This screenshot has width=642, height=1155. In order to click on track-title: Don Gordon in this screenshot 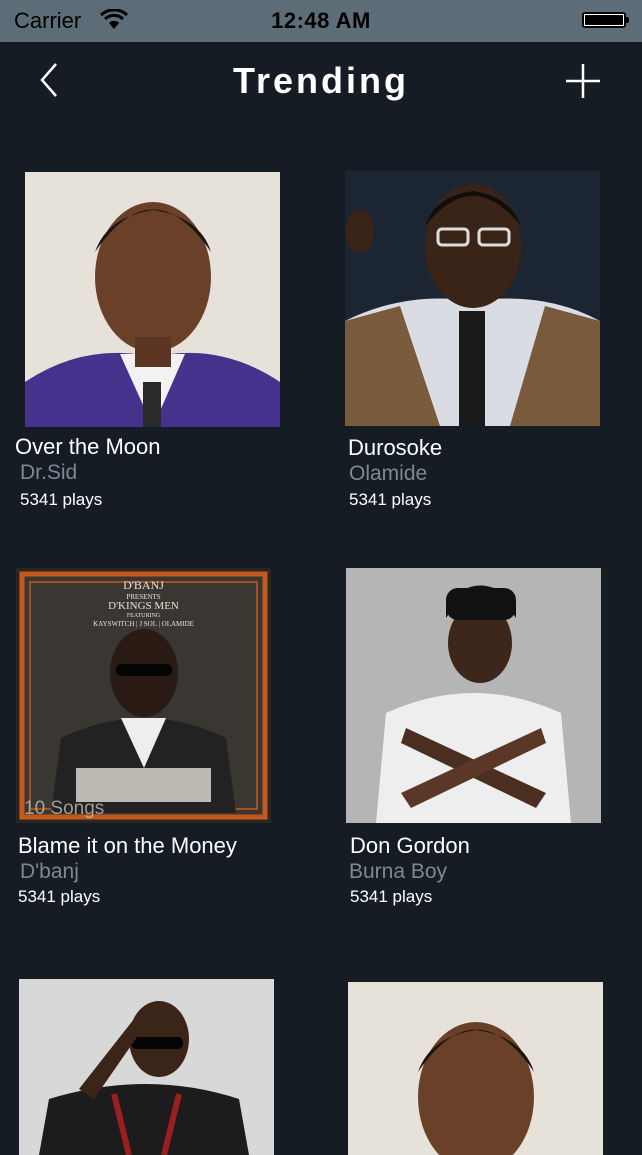, I will do `click(410, 845)`.